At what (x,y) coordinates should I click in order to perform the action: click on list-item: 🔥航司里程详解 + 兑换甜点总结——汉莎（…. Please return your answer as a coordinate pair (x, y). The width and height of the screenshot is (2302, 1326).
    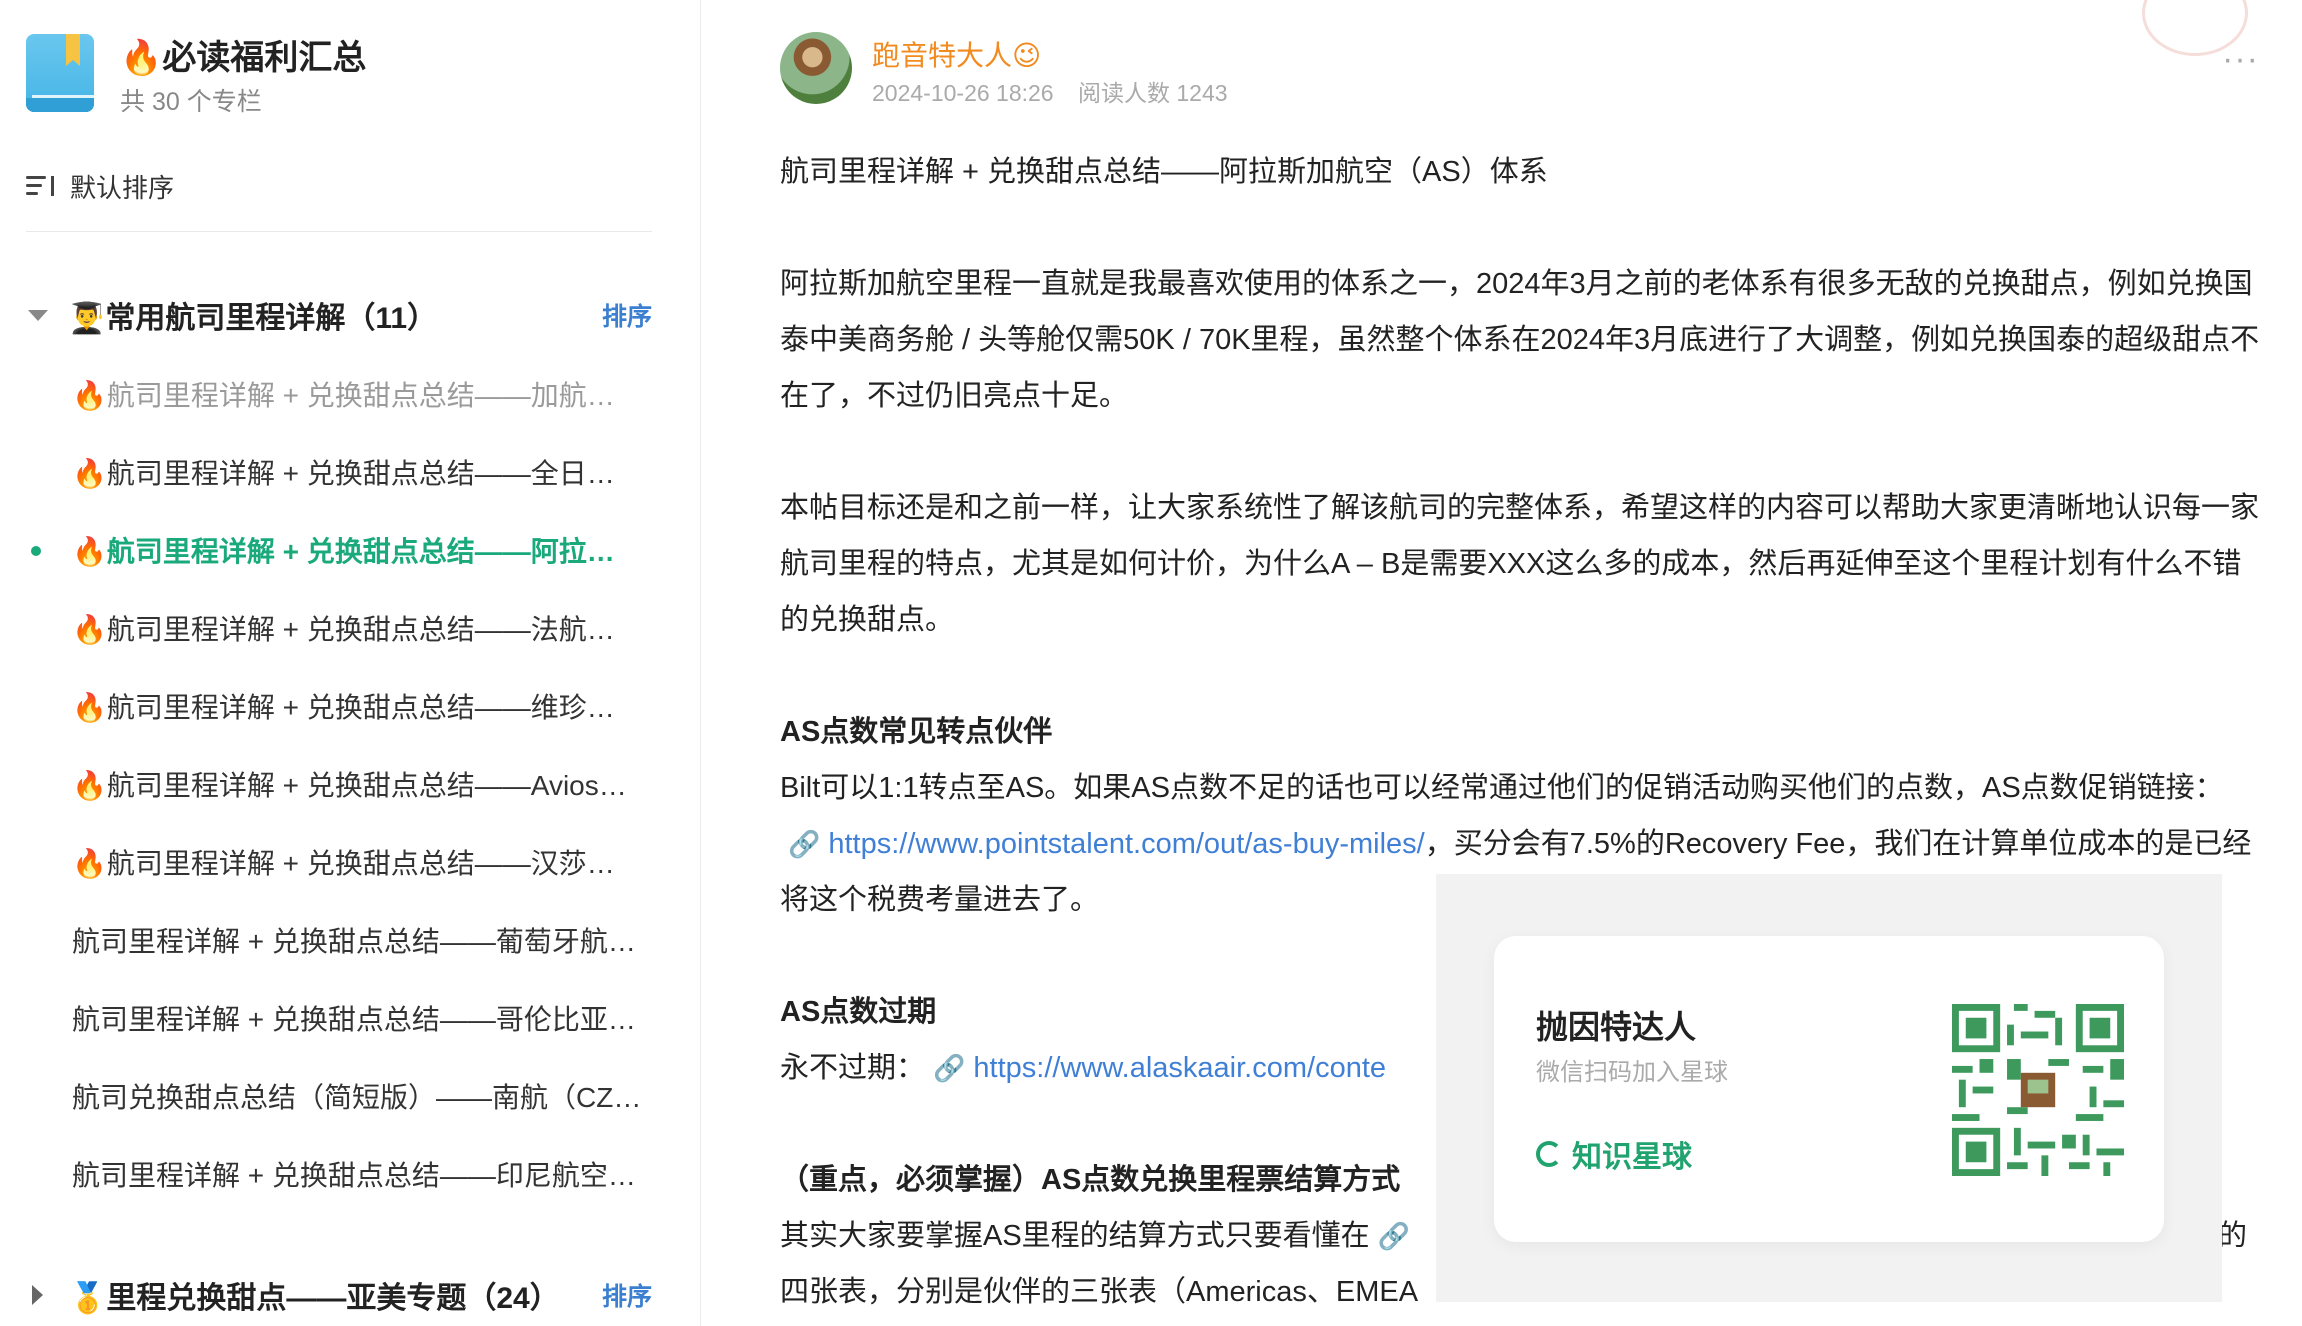
    Looking at the image, I should click on (357, 864).